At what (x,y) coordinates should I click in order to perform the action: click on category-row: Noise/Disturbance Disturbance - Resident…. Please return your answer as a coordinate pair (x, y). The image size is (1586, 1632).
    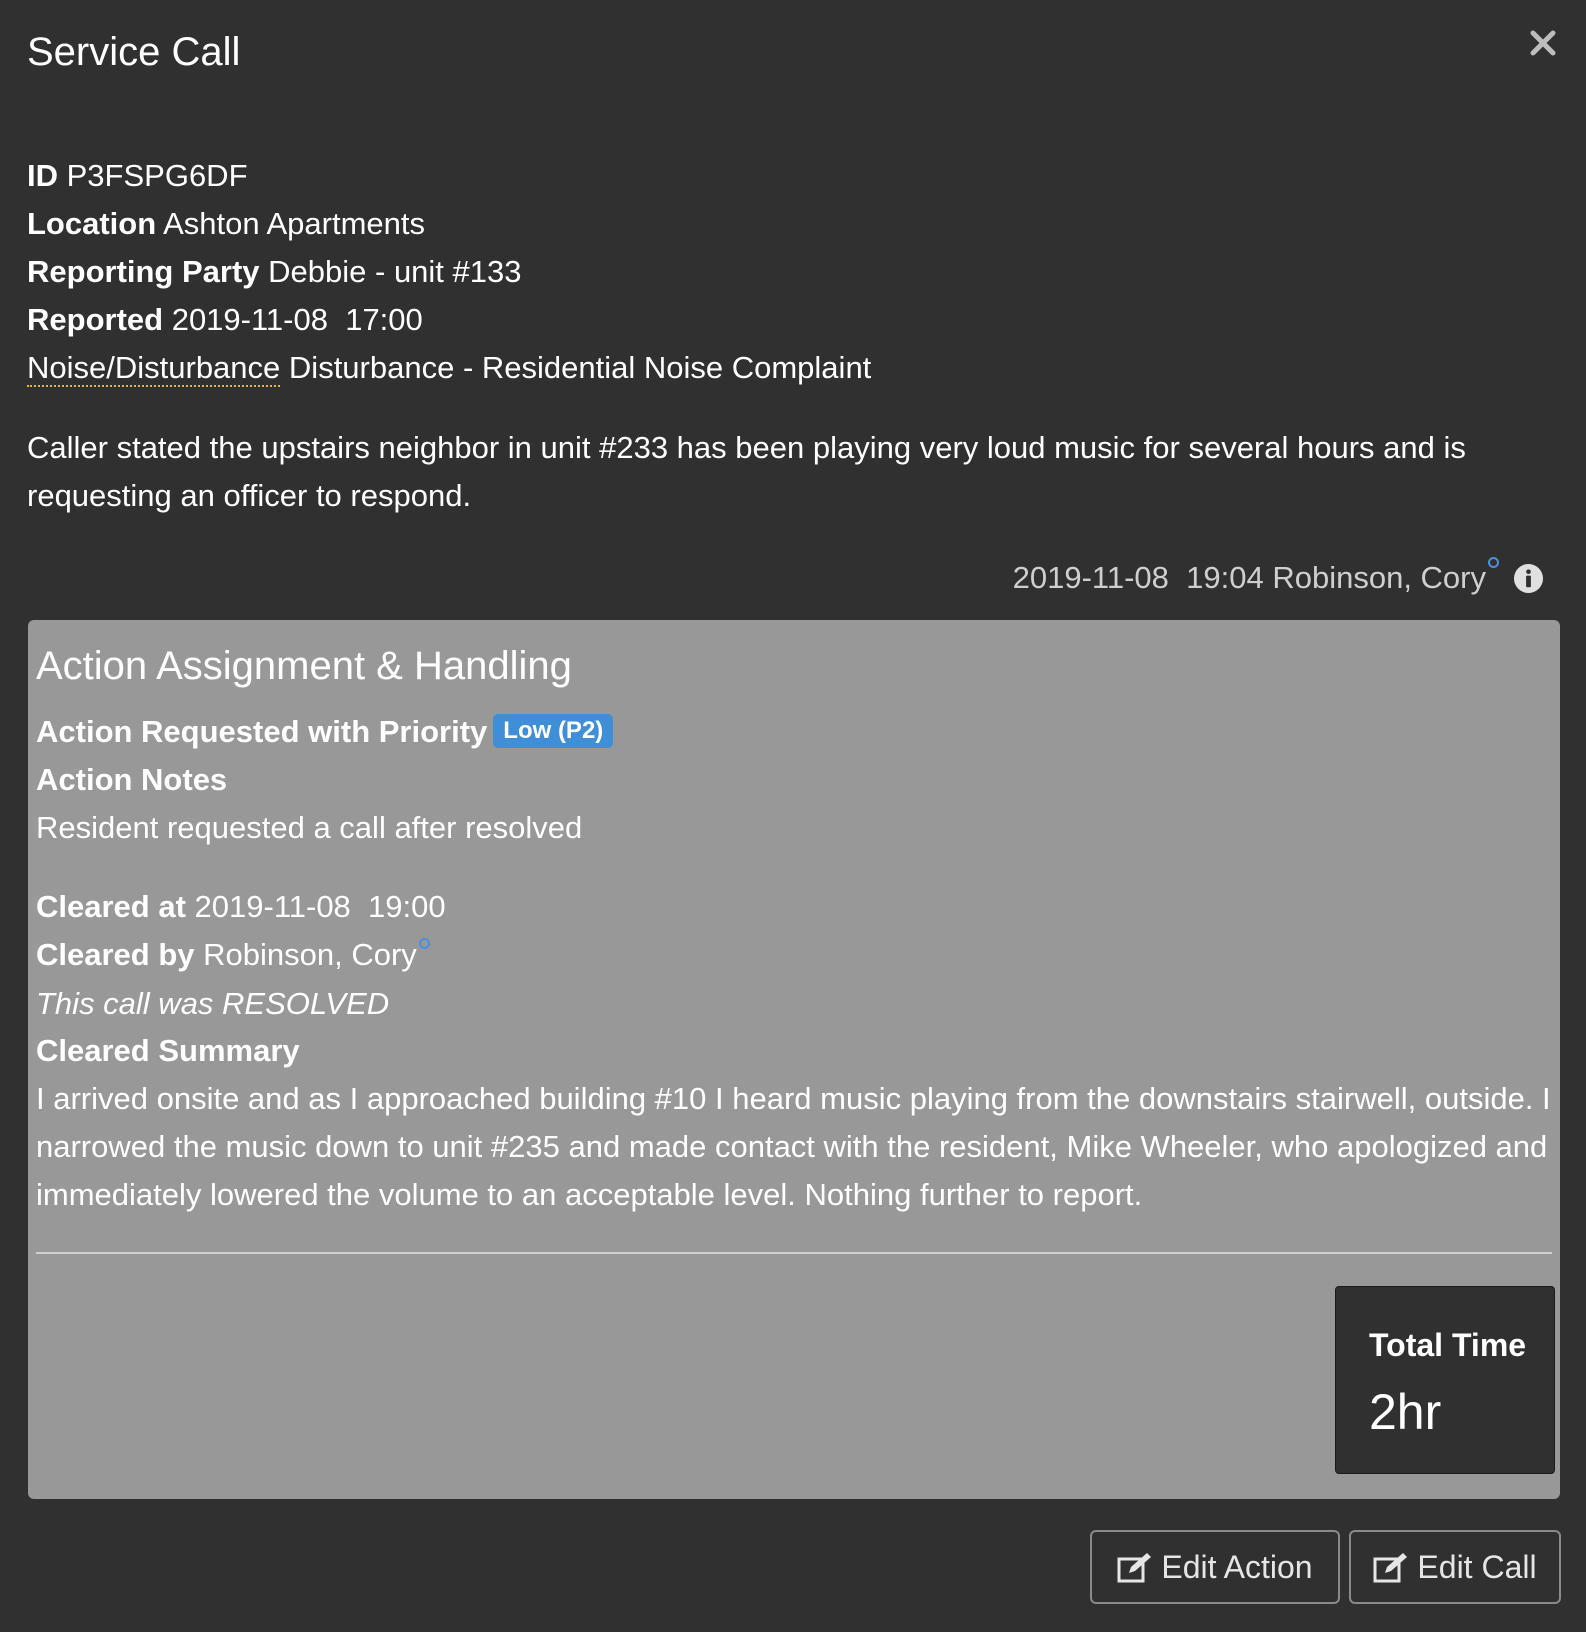
    Looking at the image, I should click on (449, 368).